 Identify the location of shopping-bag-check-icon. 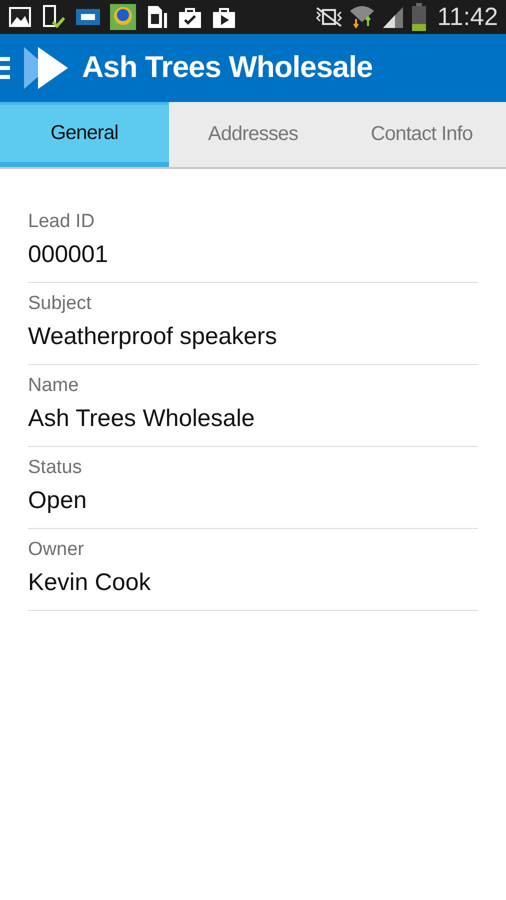
(190, 17).